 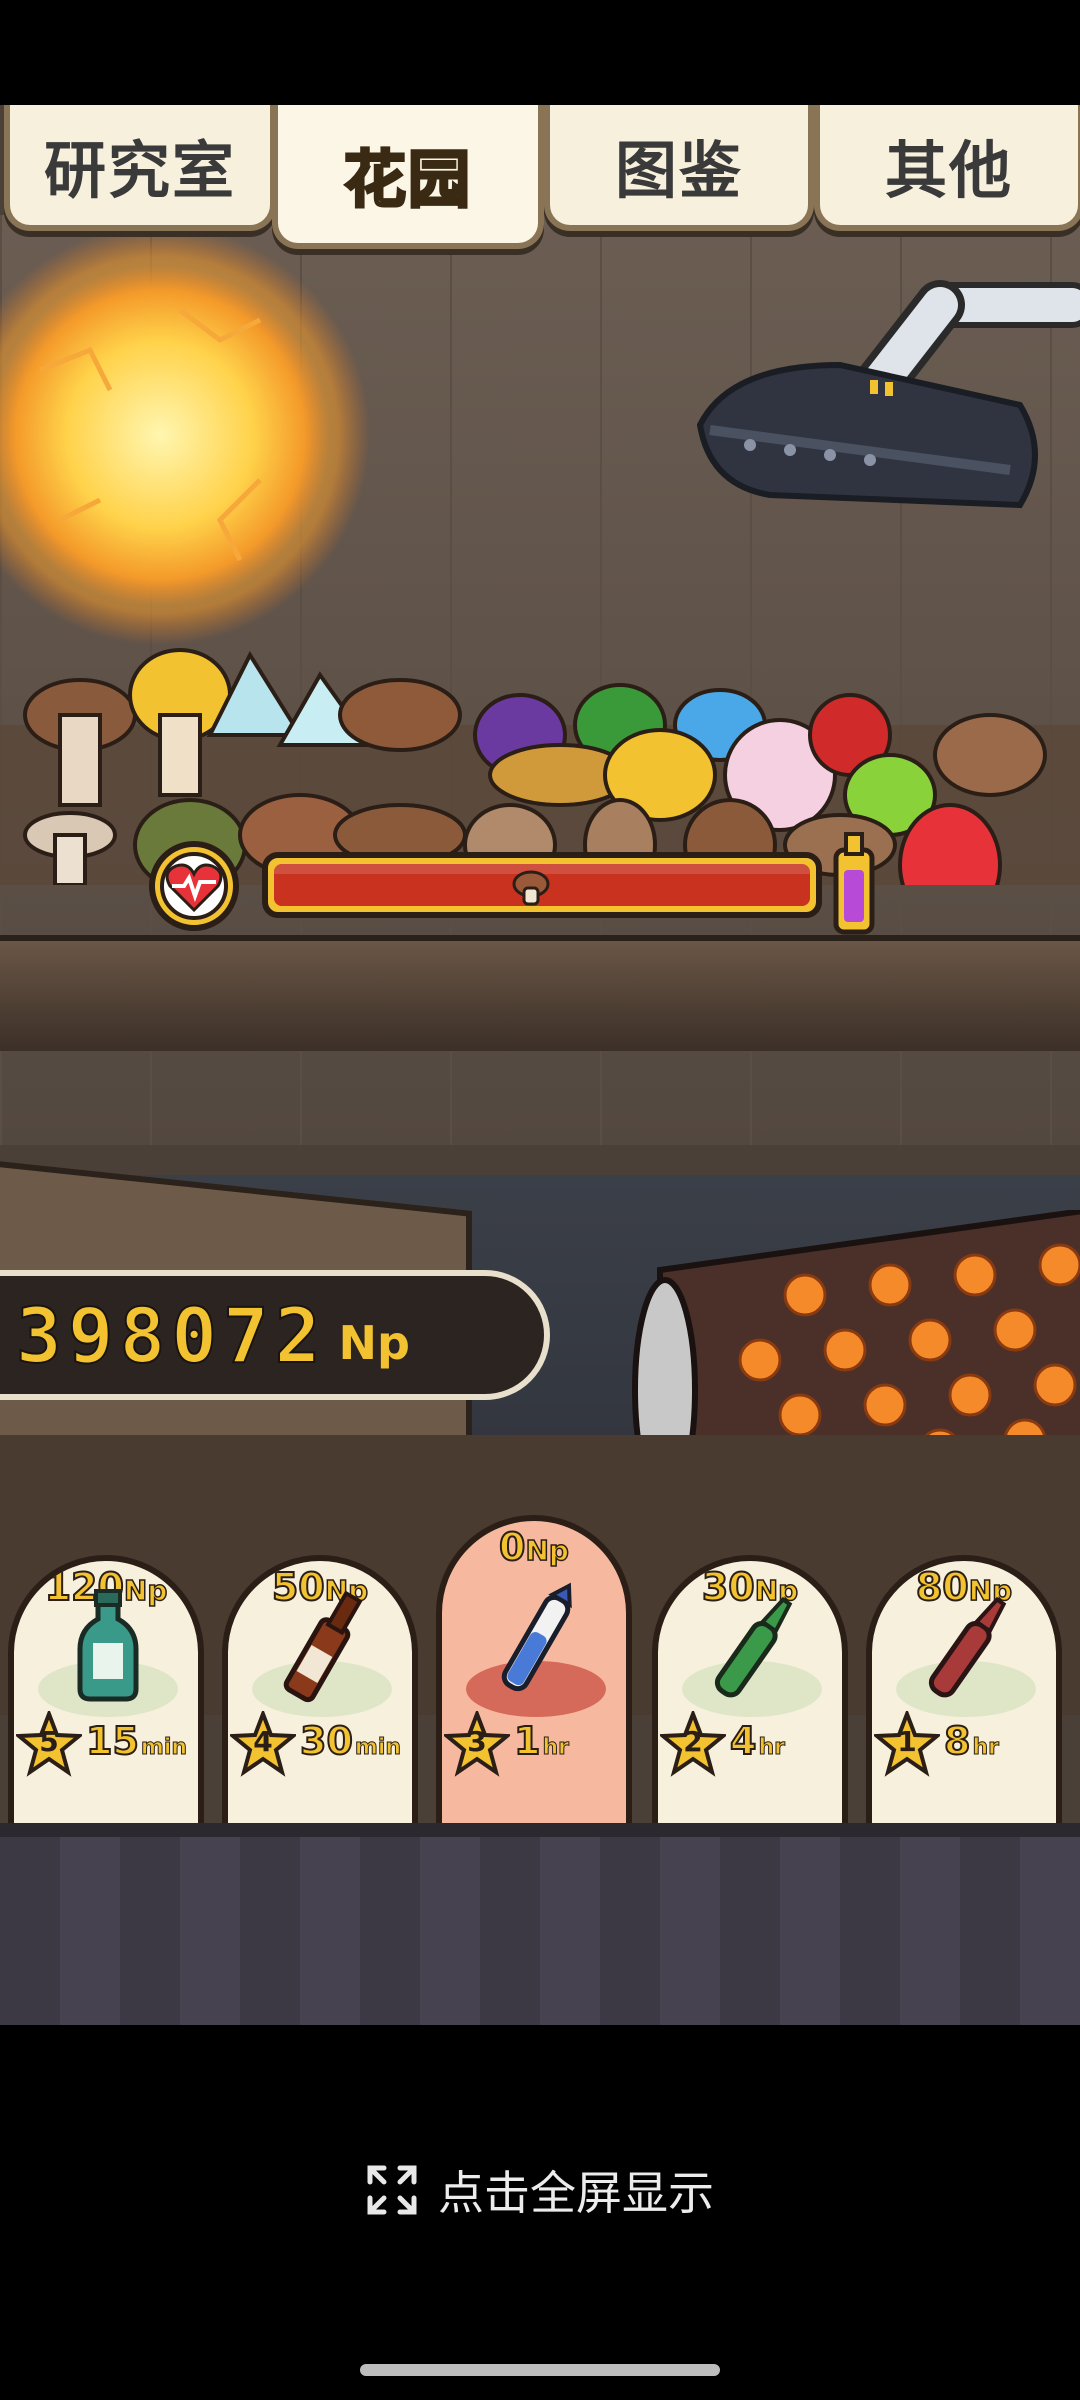 What do you see at coordinates (967, 1647) in the screenshot?
I see `red-ampoule-icon` at bounding box center [967, 1647].